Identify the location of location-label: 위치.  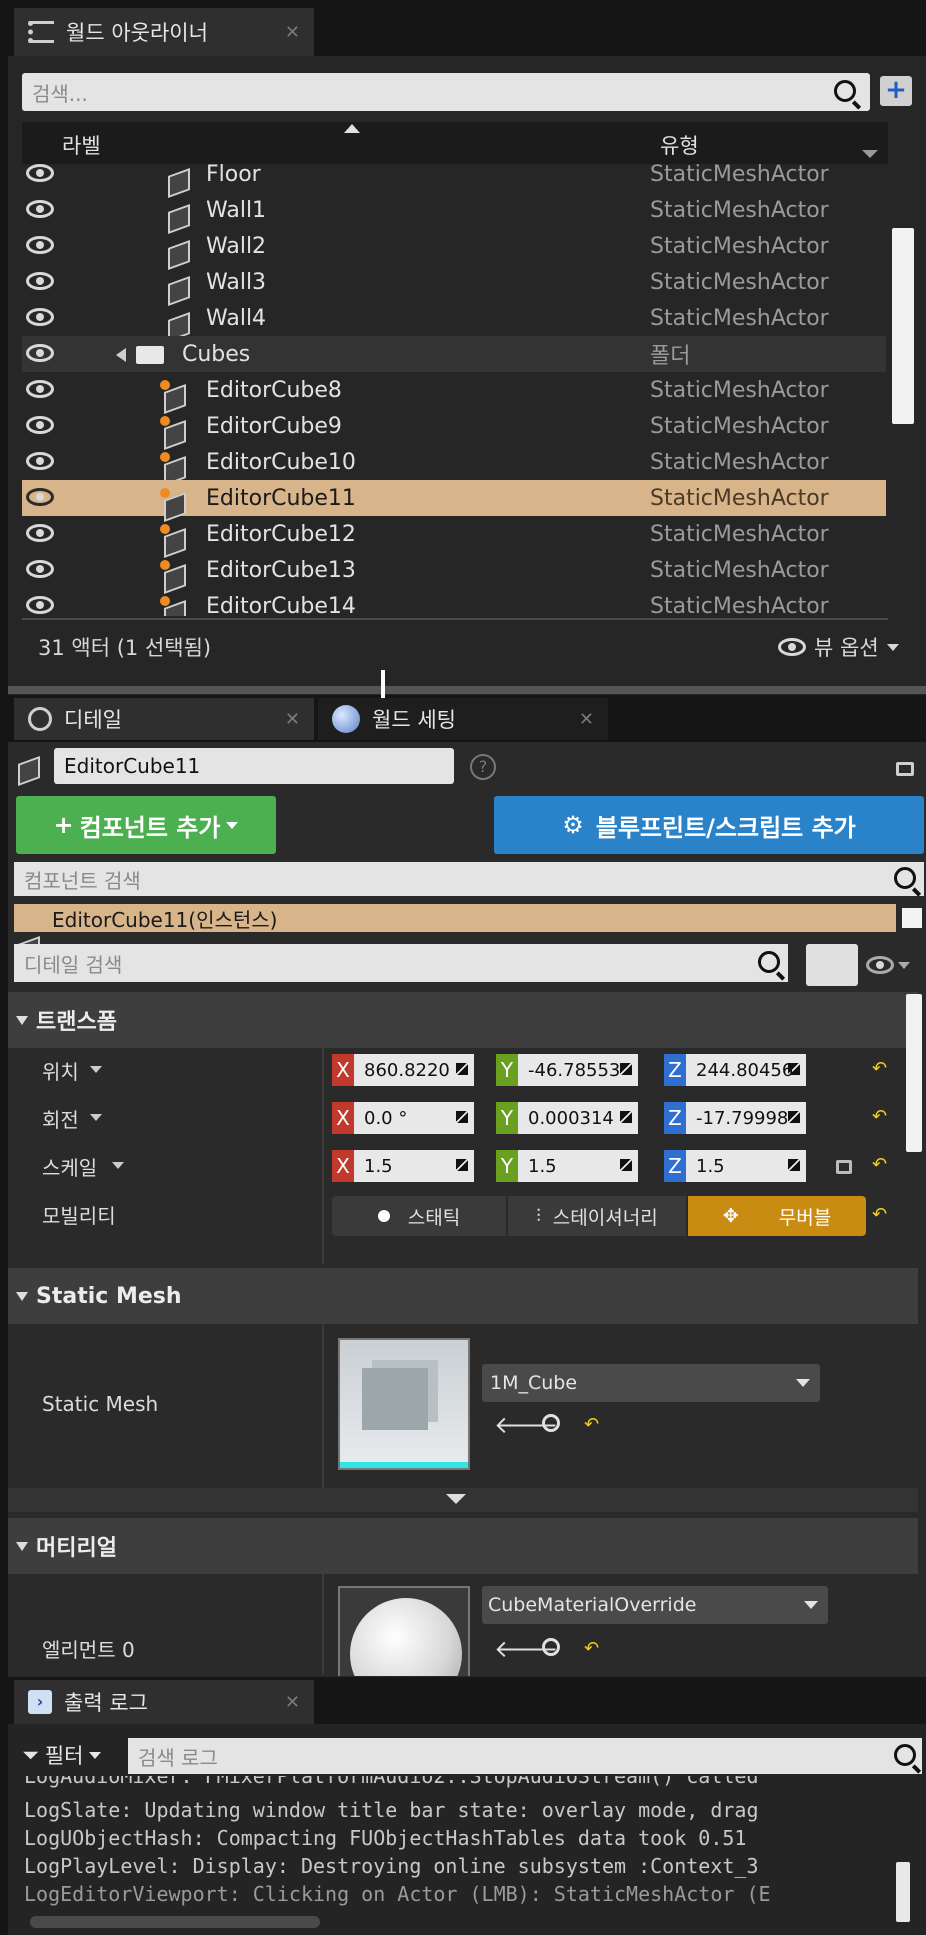
(60, 1070).